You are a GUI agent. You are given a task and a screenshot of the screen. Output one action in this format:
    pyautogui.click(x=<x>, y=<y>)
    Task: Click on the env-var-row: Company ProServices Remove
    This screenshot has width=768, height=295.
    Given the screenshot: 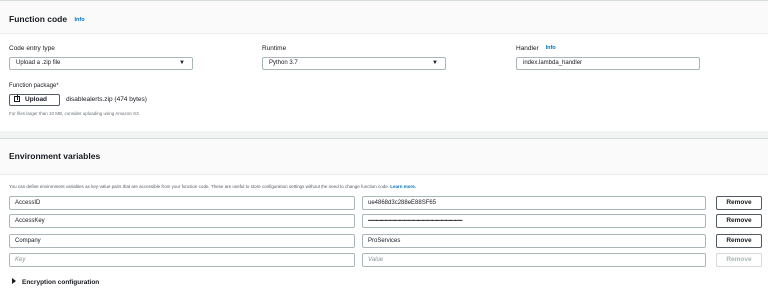 What is the action you would take?
    pyautogui.click(x=384, y=241)
    